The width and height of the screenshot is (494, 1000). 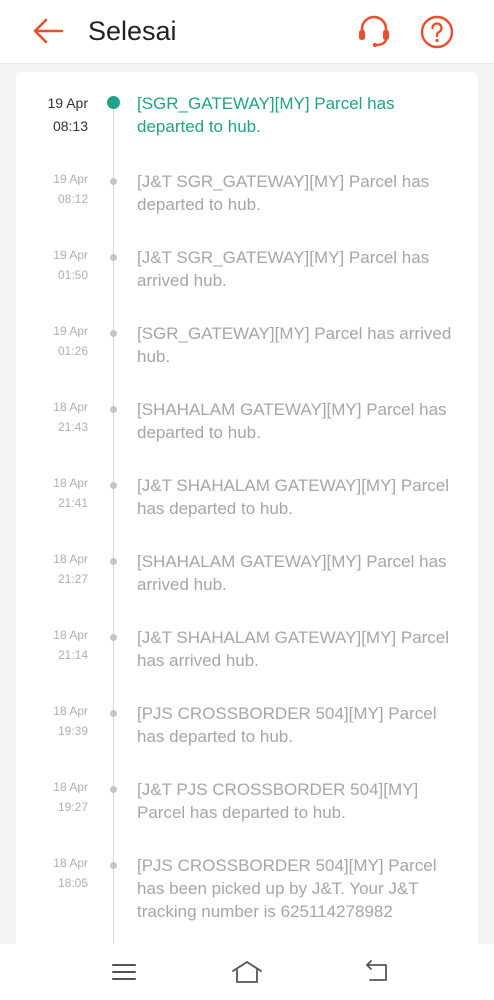 I want to click on system-back-button, so click(x=376, y=972).